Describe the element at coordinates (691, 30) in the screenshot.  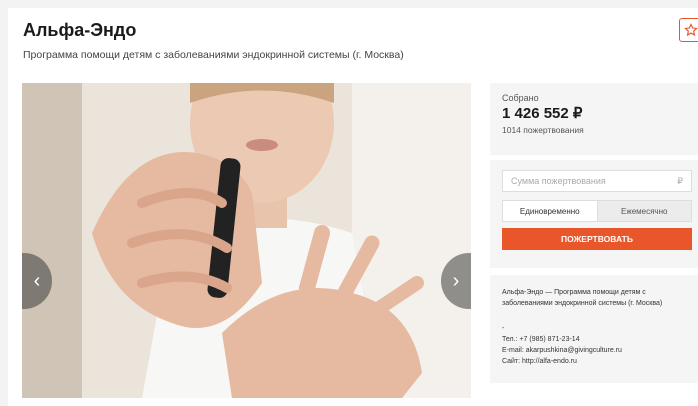
I see `star-icon` at that location.